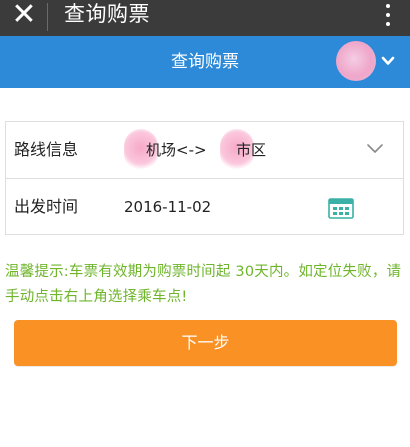 The image size is (410, 447). Describe the element at coordinates (205, 18) in the screenshot. I see `window-titlebar: ✕ 查询购票` at that location.